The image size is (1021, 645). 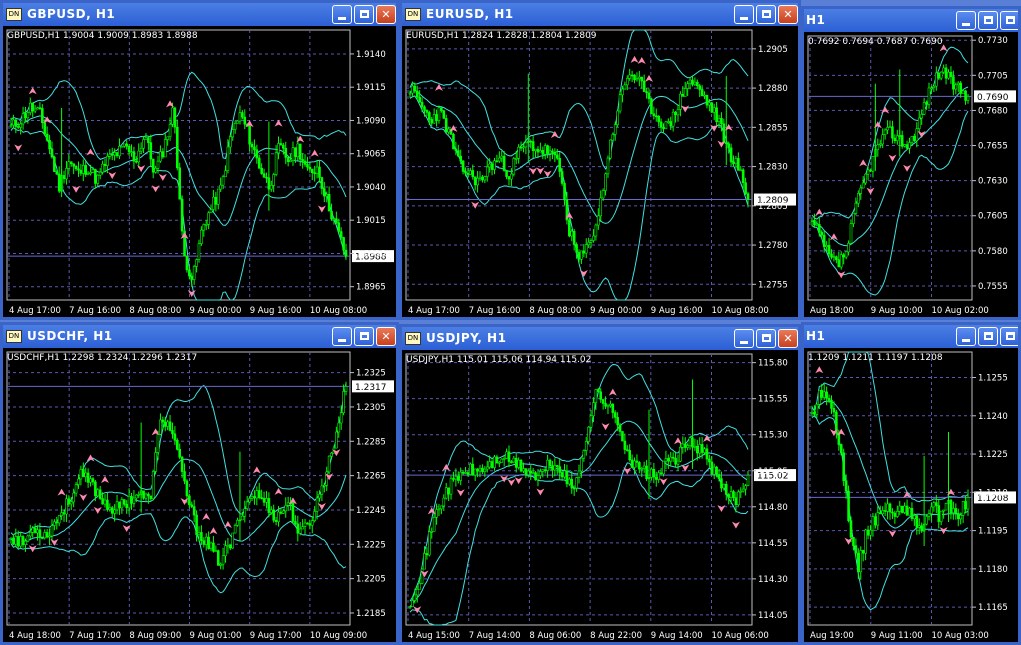 What do you see at coordinates (276, 311) in the screenshot?
I see `x-tick-label: 9 Aug 16:00` at bounding box center [276, 311].